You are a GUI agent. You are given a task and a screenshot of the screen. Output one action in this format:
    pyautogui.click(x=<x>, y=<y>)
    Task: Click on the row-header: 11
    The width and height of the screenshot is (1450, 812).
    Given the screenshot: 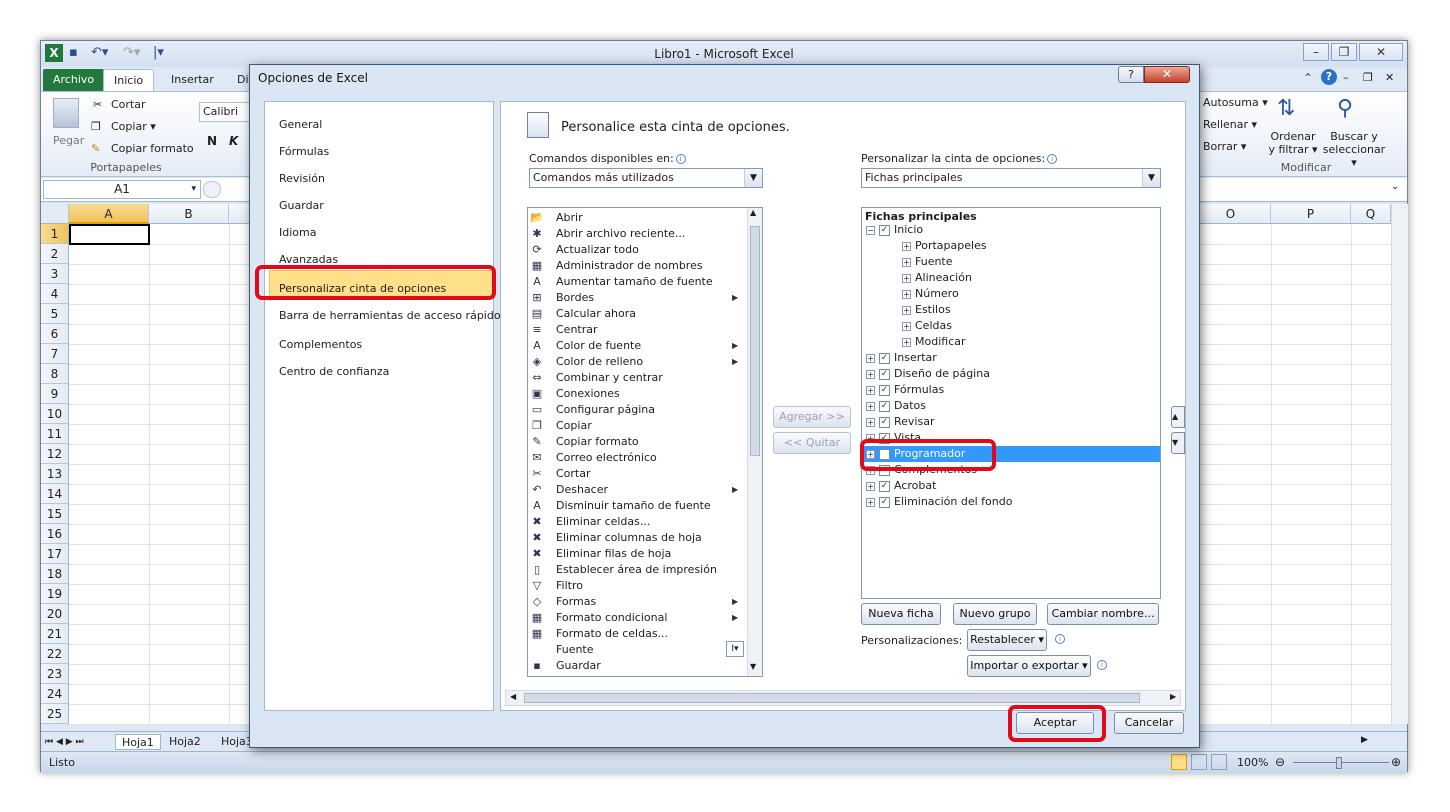 What is the action you would take?
    pyautogui.click(x=55, y=434)
    